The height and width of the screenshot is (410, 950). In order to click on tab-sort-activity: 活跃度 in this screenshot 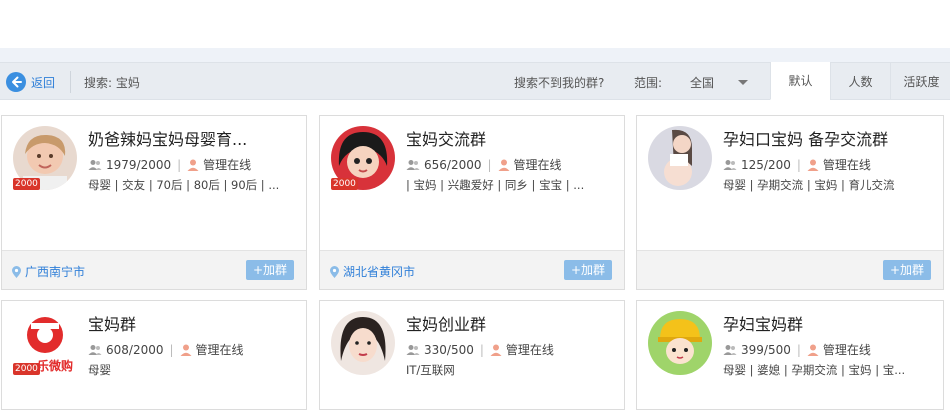, I will do `click(920, 81)`.